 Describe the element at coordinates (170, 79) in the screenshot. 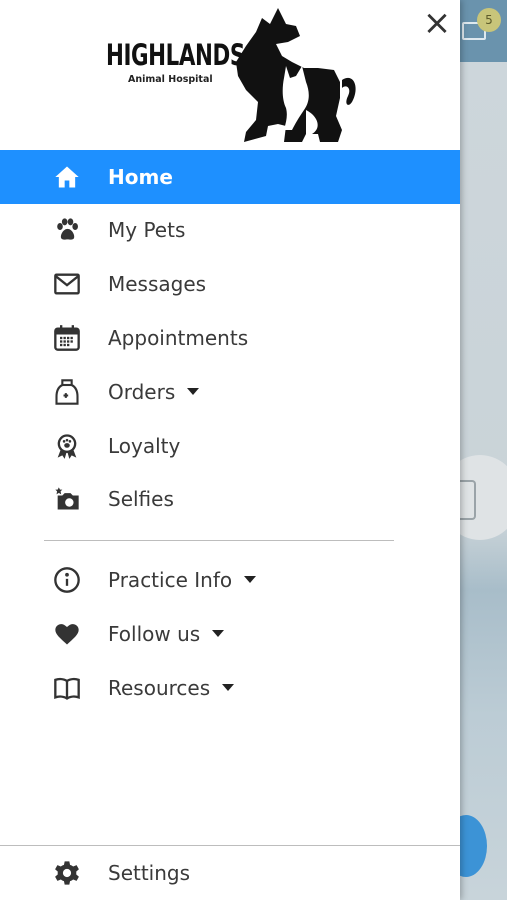

I see `logo-subtitle: Animal Hospital` at that location.